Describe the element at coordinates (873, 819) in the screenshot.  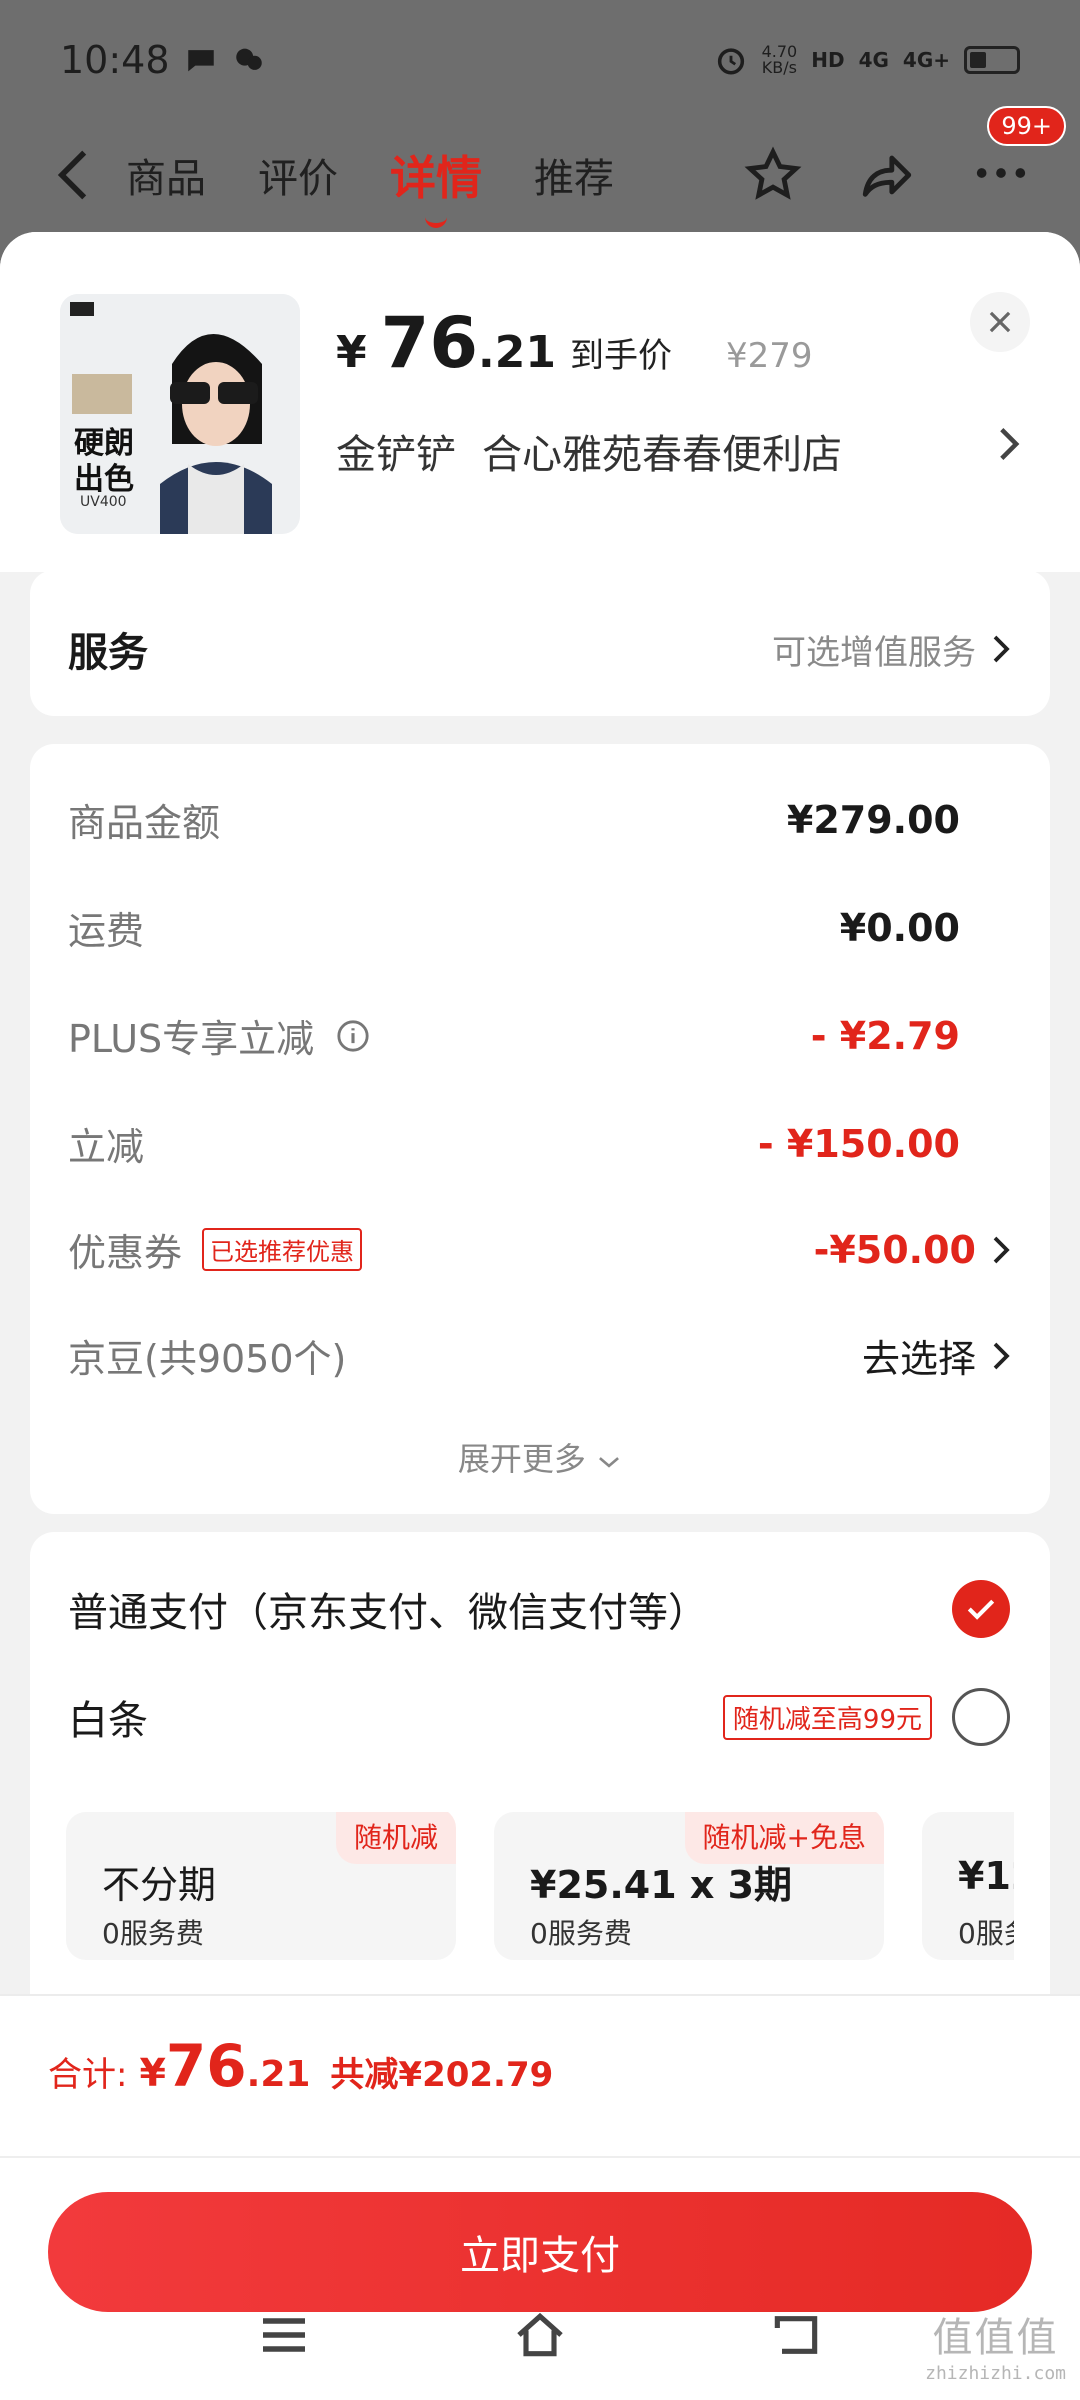
I see `goods-amount-value: ¥279.00` at that location.